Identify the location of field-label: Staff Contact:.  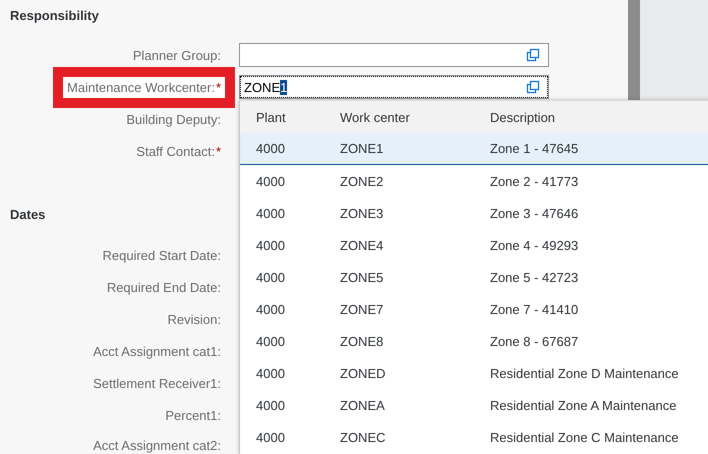
(175, 151).